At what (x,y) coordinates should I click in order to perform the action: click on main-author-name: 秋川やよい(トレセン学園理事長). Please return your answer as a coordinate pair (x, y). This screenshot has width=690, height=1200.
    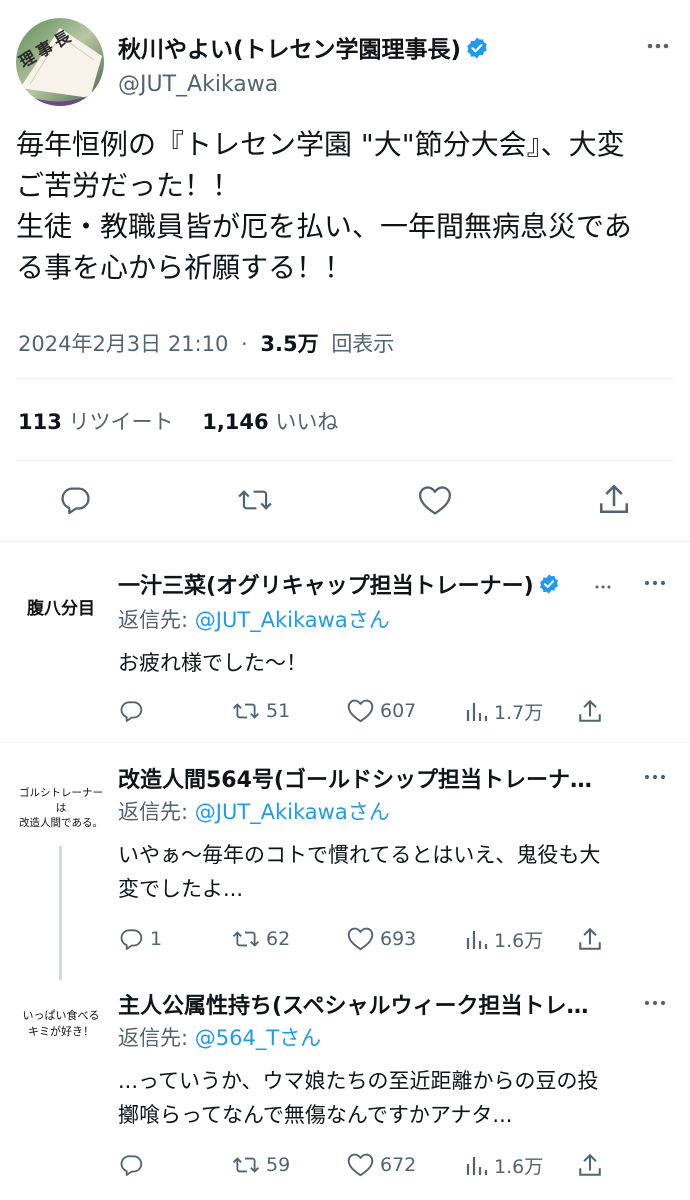
    Looking at the image, I should click on (303, 48).